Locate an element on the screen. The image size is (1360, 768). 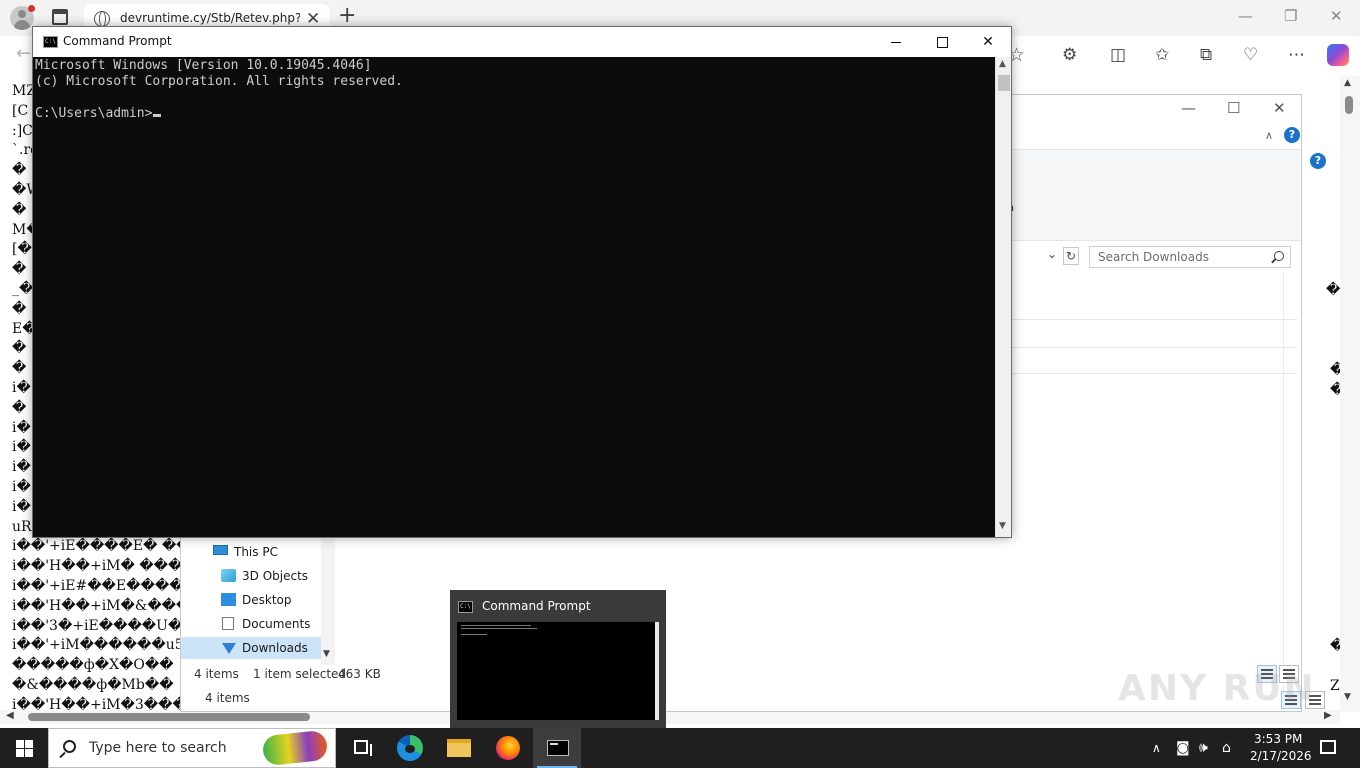
favorites-icon: ✩ is located at coordinates (1162, 55).